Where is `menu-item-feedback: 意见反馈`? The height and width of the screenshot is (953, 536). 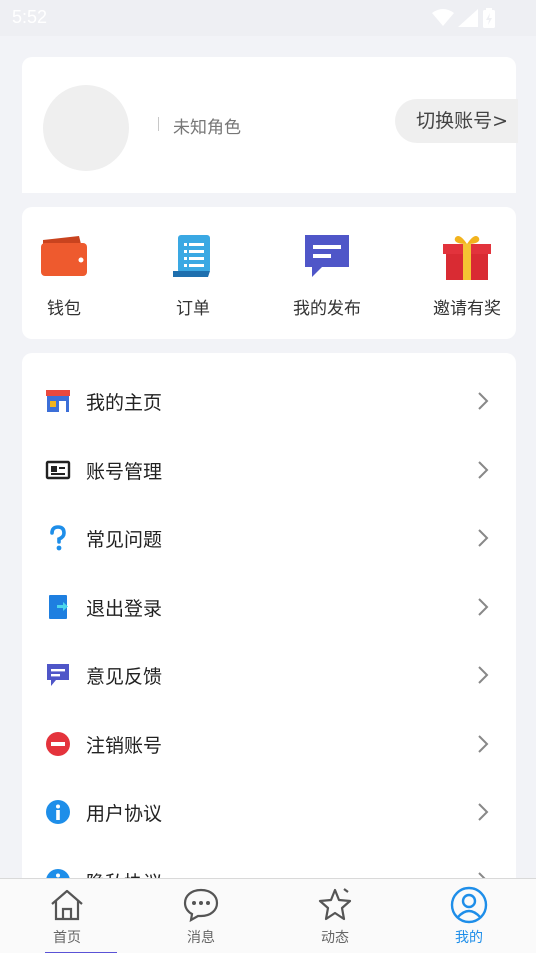
menu-item-feedback: 意见反馈 is located at coordinates (269, 675).